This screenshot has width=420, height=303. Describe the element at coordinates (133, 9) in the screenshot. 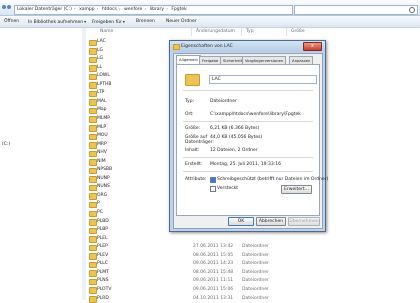

I see `breadcrumb-wenfore: wenfore` at that location.